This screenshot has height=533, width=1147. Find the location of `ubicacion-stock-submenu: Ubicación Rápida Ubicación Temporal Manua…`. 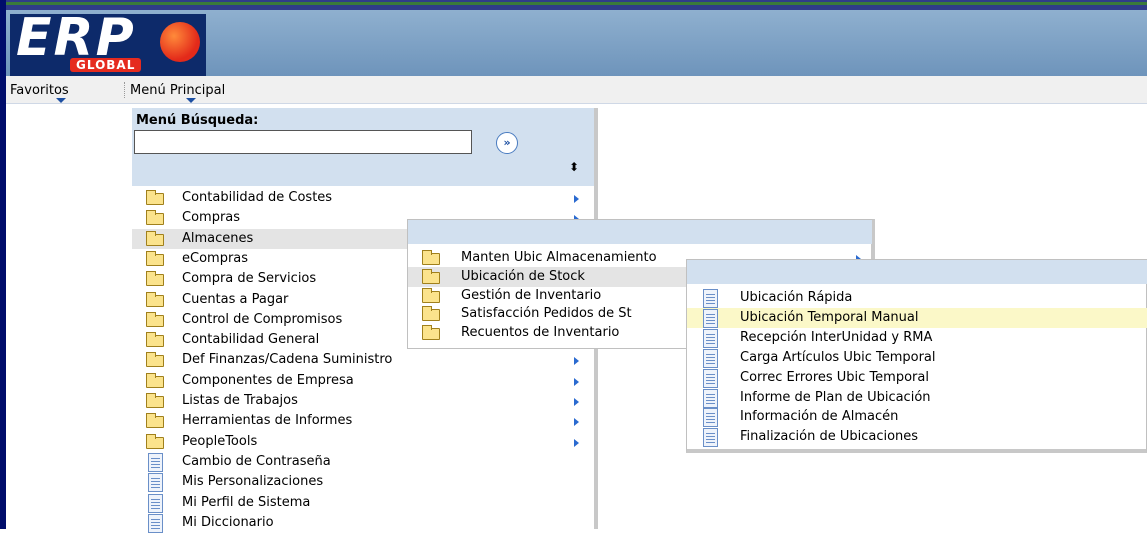

ubicacion-stock-submenu: Ubicación Rápida Ubicación Temporal Manua… is located at coordinates (916, 356).